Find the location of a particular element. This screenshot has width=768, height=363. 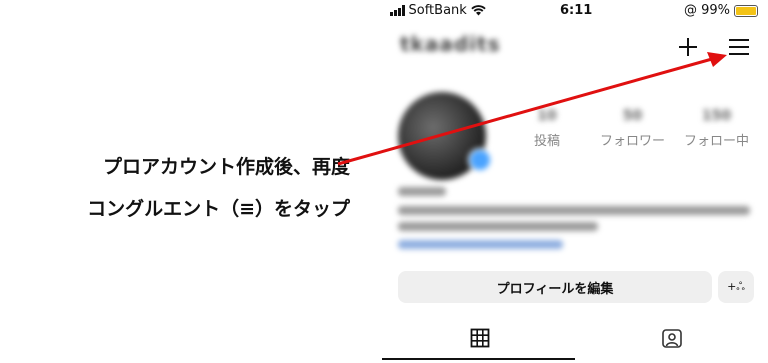

stat-posts-label: 投稿 is located at coordinates (547, 141).